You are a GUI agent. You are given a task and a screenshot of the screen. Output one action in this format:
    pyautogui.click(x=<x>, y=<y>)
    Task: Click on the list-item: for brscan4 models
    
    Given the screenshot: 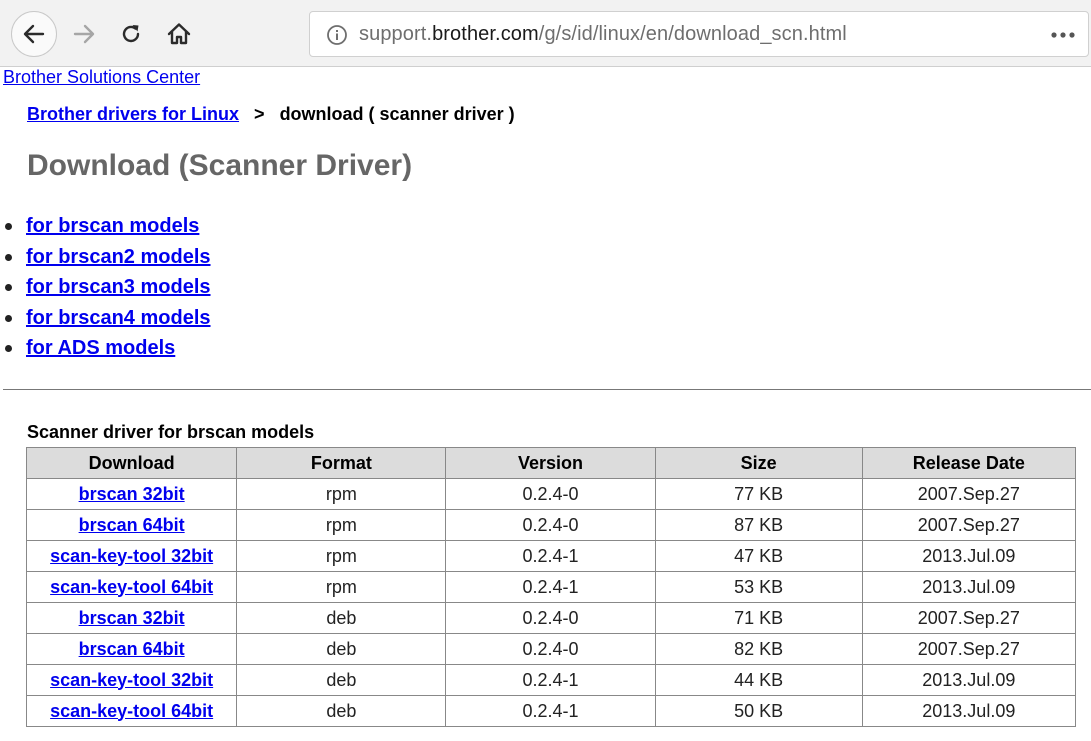 What is the action you would take?
    pyautogui.click(x=105, y=318)
    